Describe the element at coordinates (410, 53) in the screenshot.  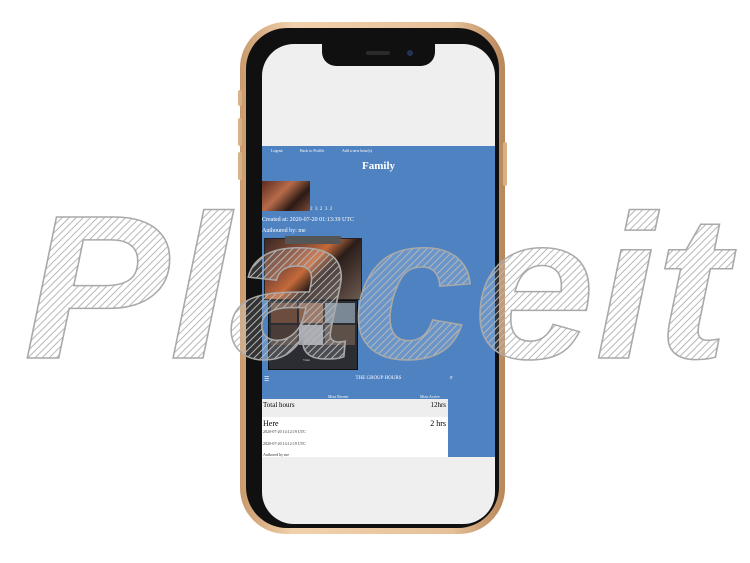
I see `camera-icon` at that location.